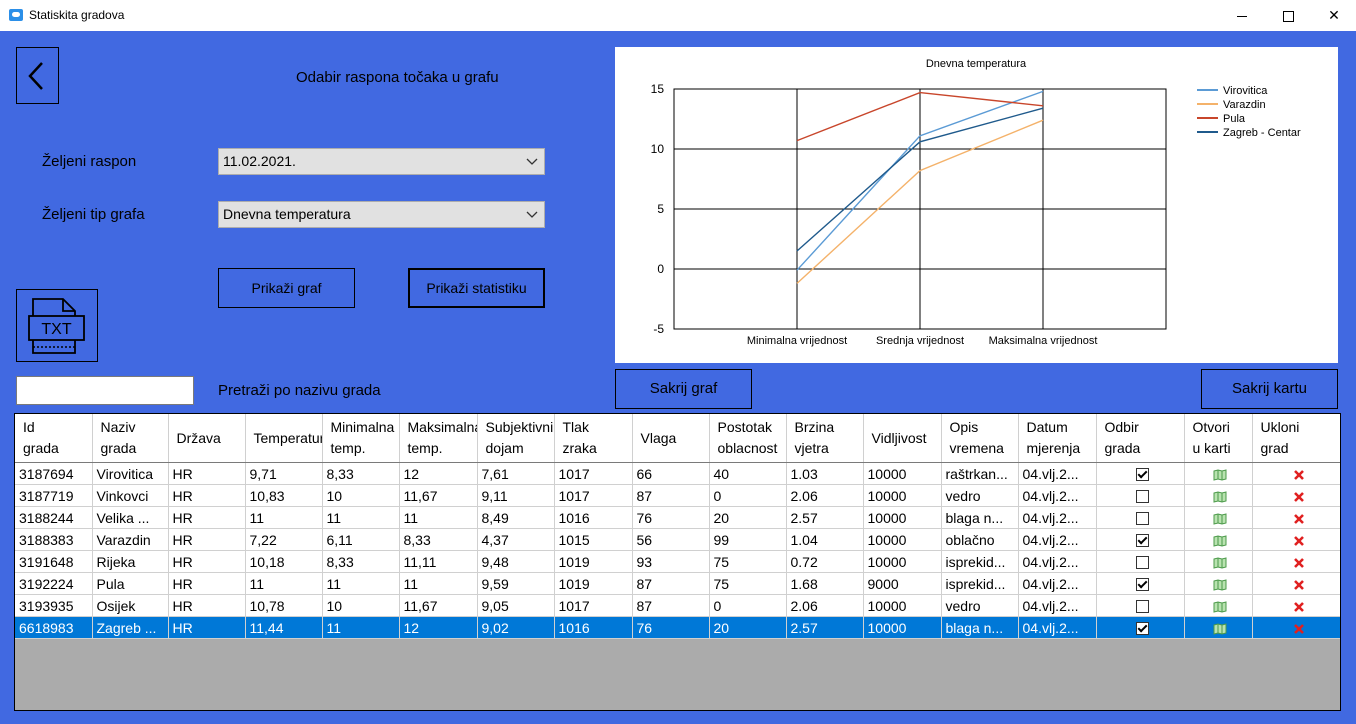 The image size is (1356, 724). Describe the element at coordinates (980, 605) in the screenshot. I see `table-cell: vedro` at that location.